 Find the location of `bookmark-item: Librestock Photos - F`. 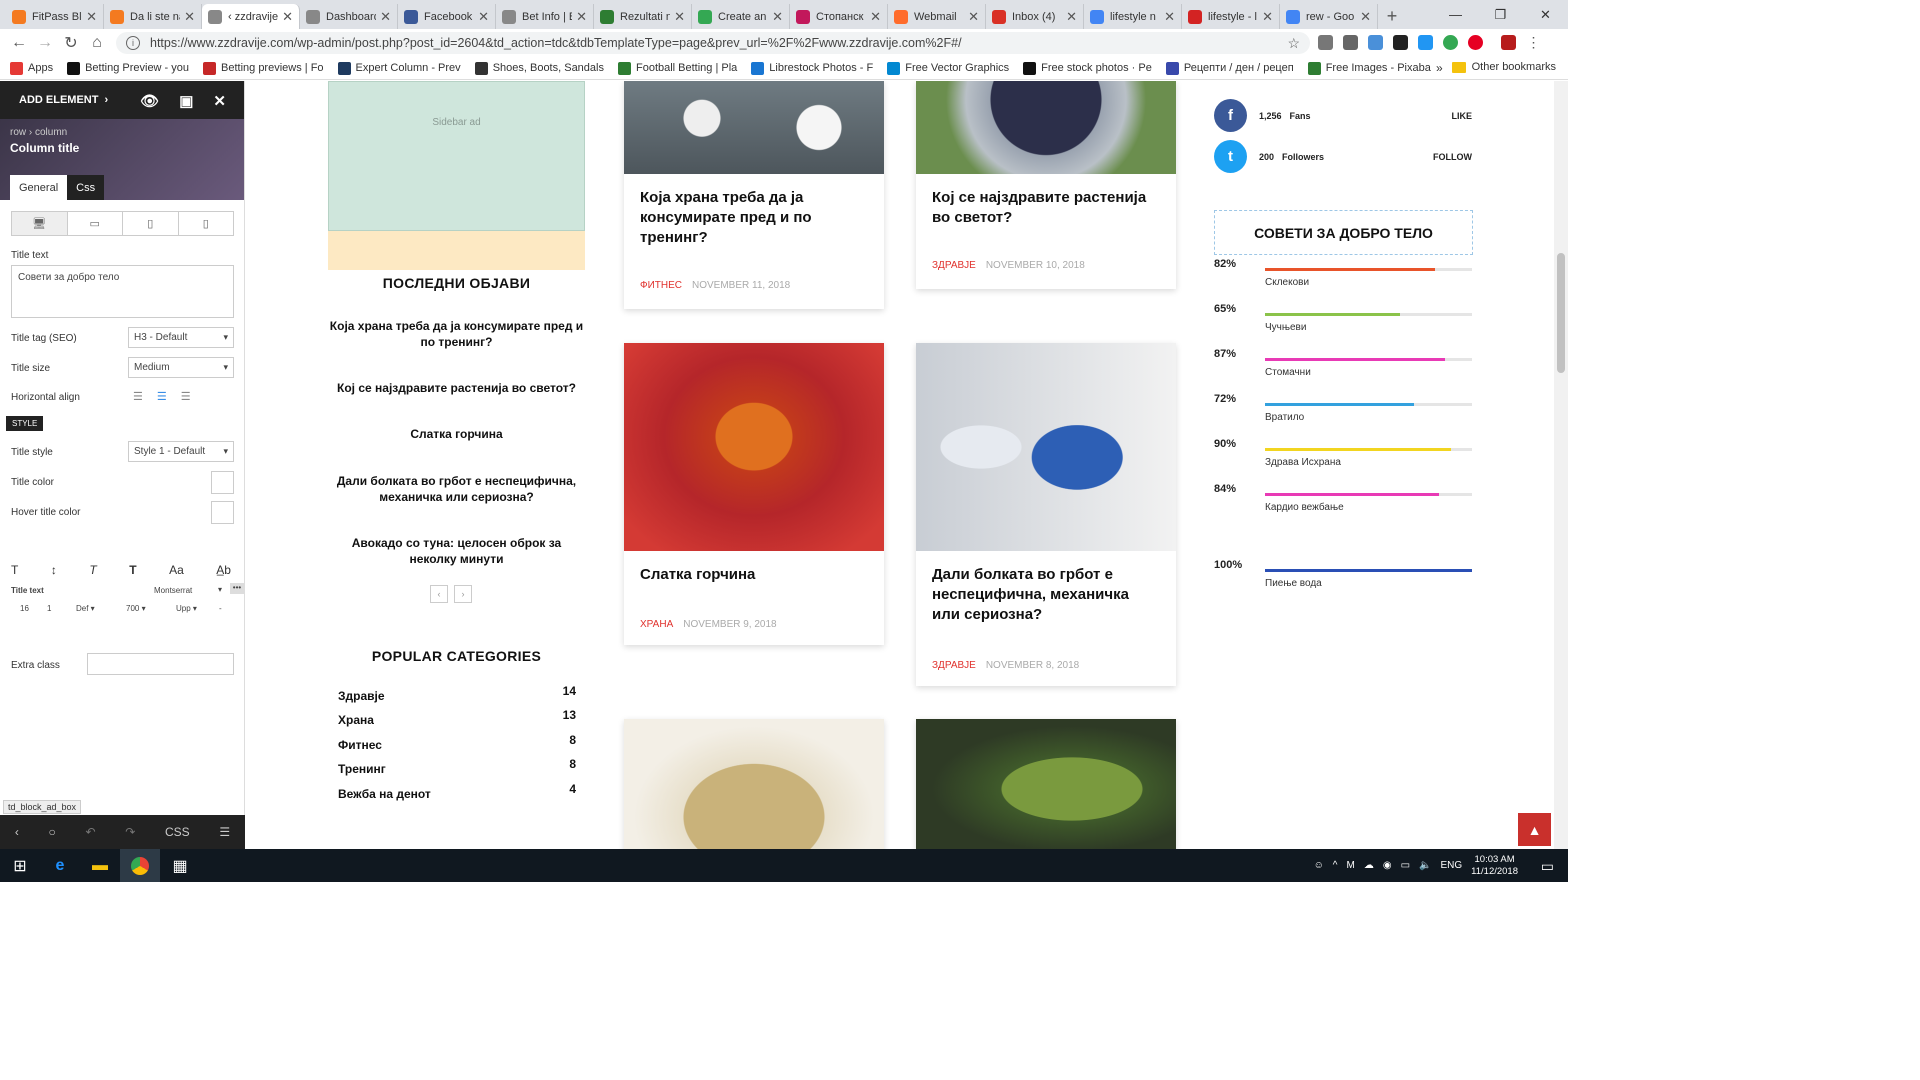

bookmark-item: Librestock Photos - F is located at coordinates (812, 68).